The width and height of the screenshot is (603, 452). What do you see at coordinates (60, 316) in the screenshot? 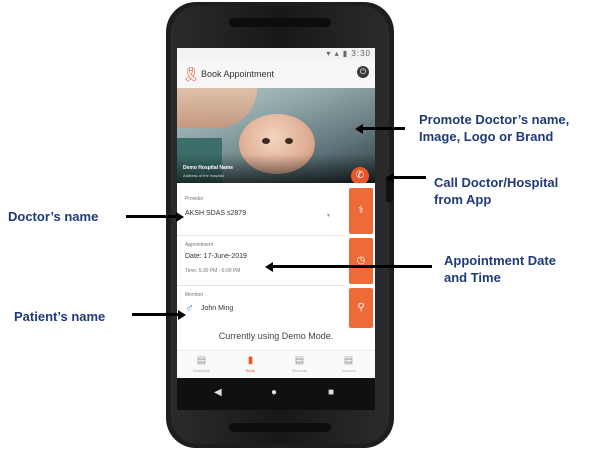
I see `annotation-patient: Patient’s name` at bounding box center [60, 316].